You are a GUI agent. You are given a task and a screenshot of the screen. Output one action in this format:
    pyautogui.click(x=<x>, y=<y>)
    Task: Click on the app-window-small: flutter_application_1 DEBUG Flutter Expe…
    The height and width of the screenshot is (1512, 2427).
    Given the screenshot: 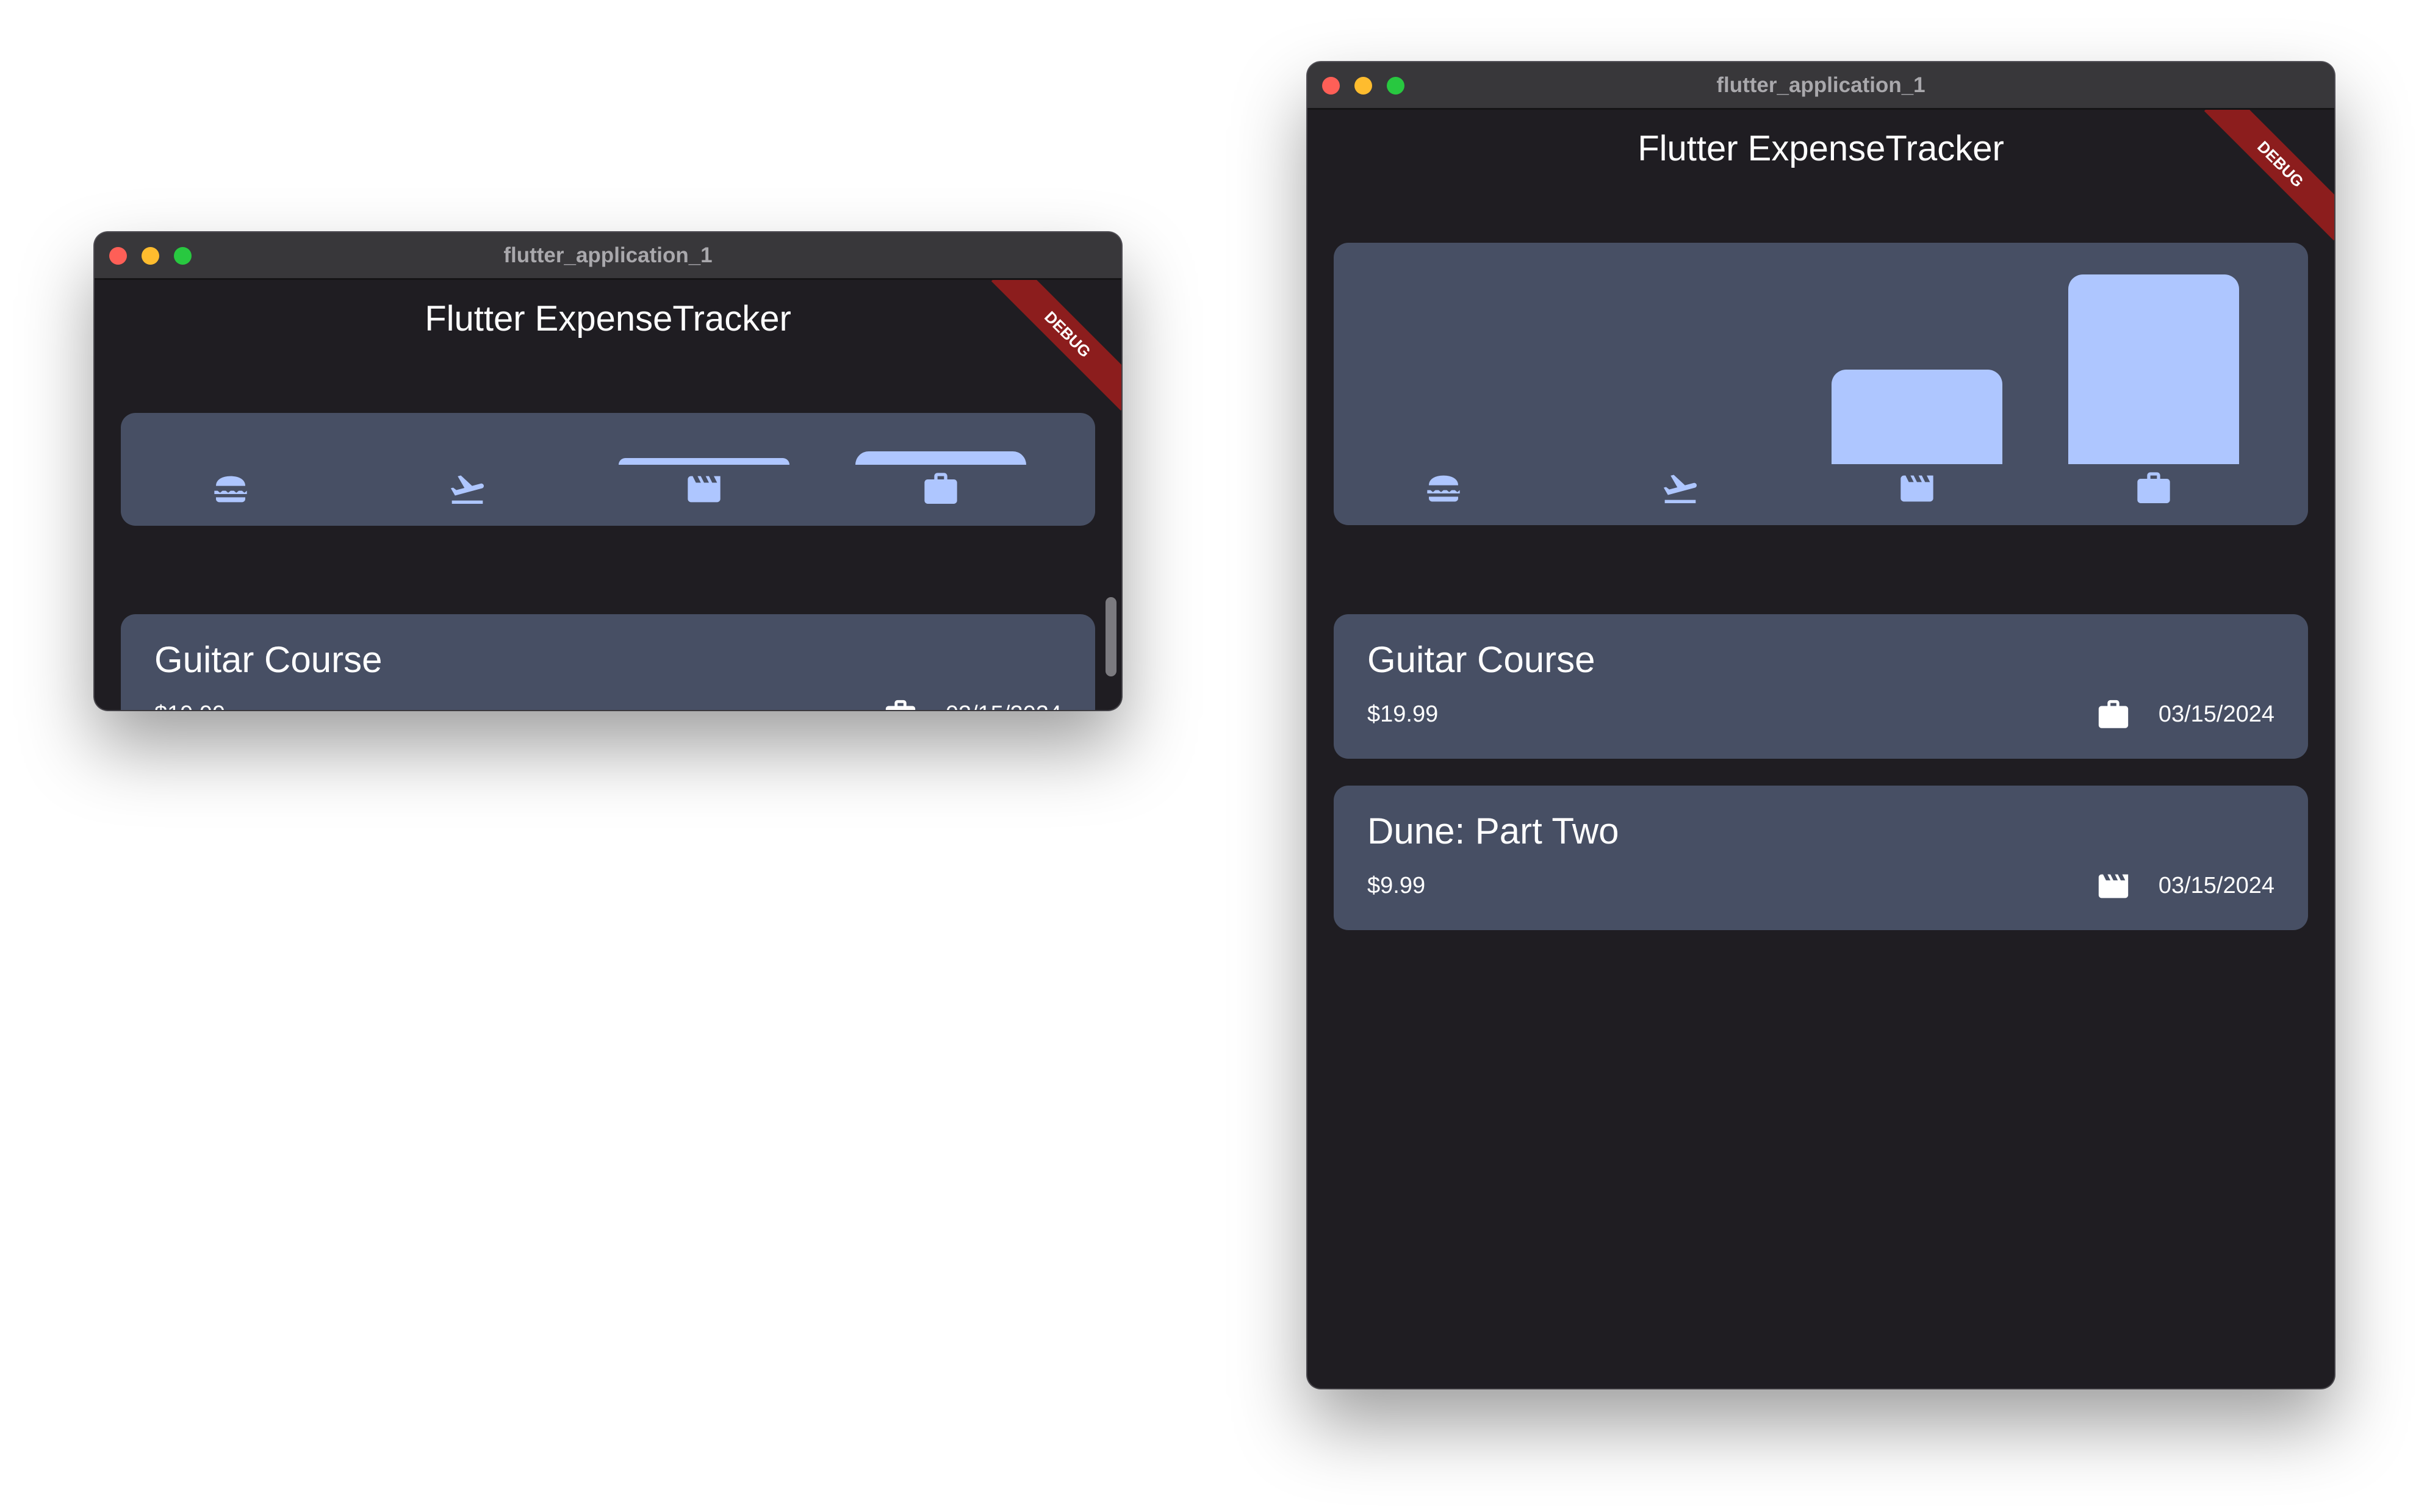 What is the action you would take?
    pyautogui.click(x=608, y=471)
    